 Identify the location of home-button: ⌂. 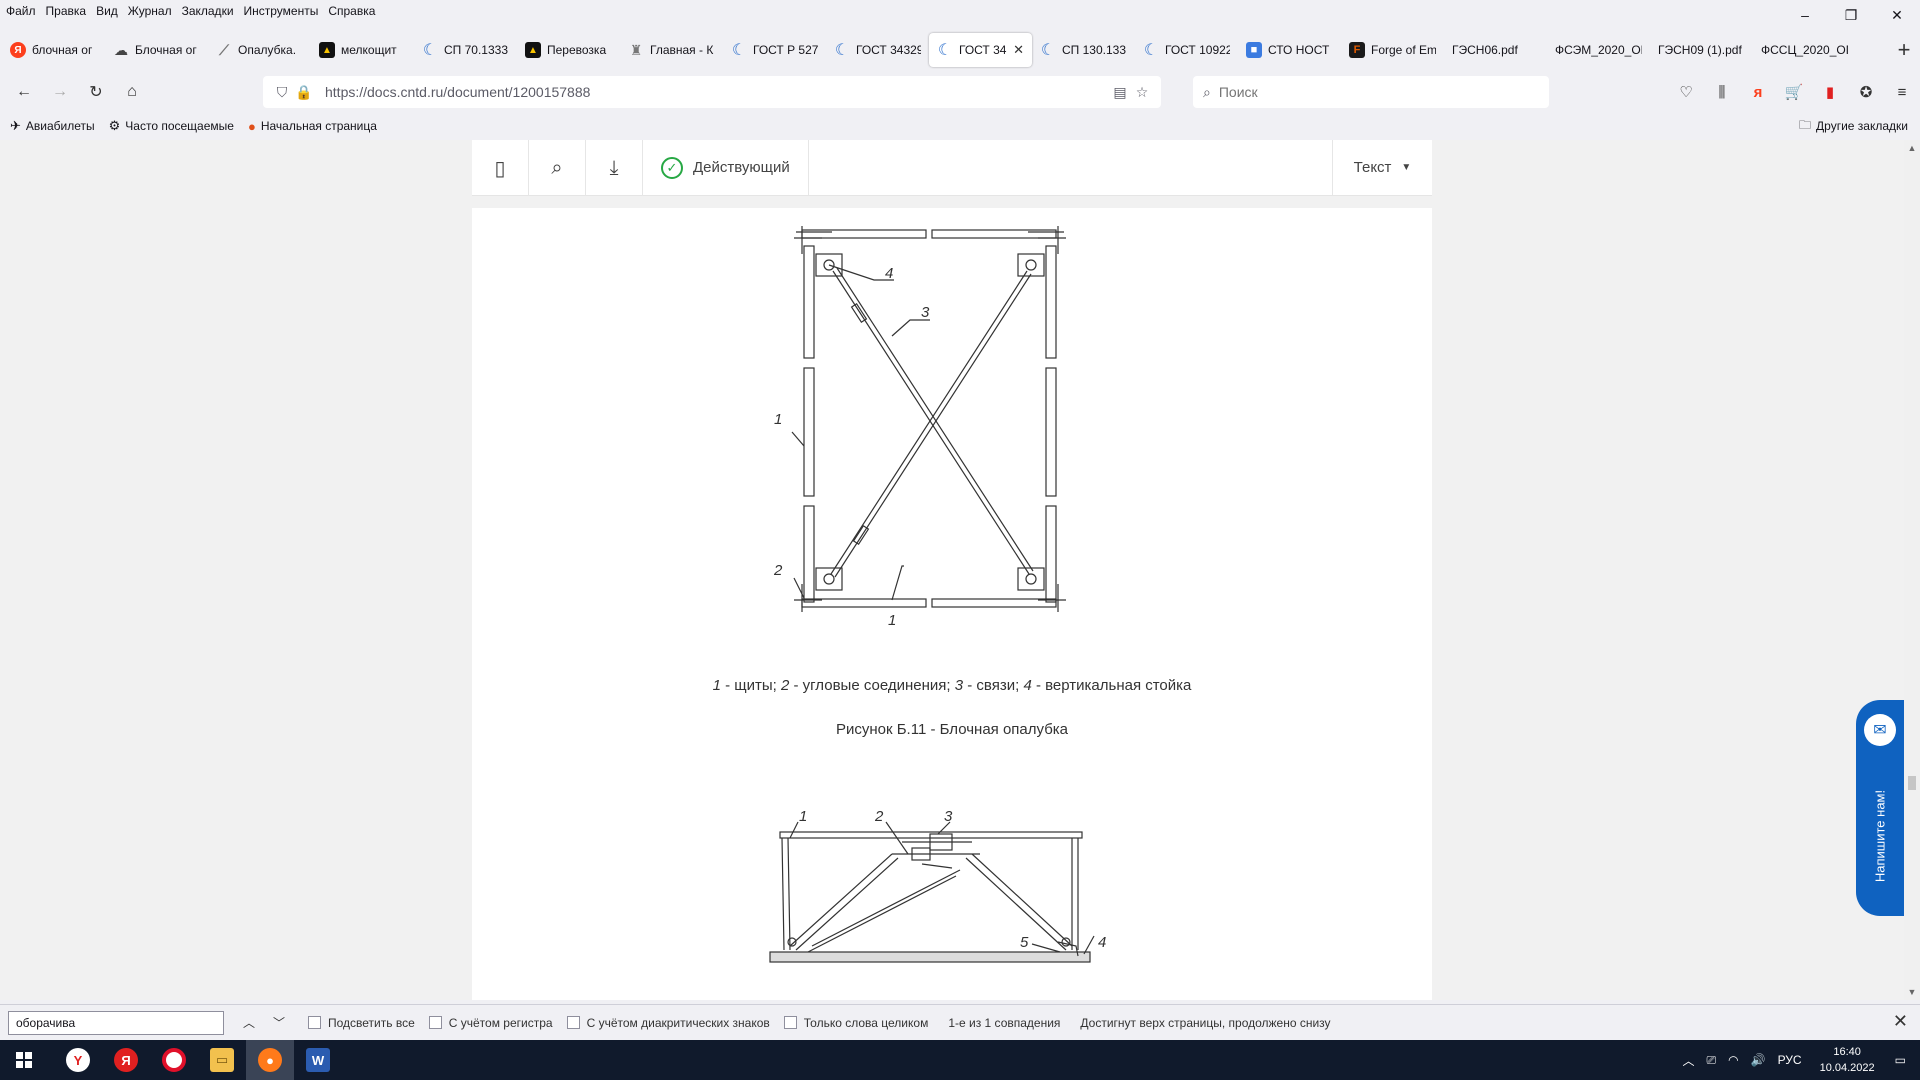
(132, 92).